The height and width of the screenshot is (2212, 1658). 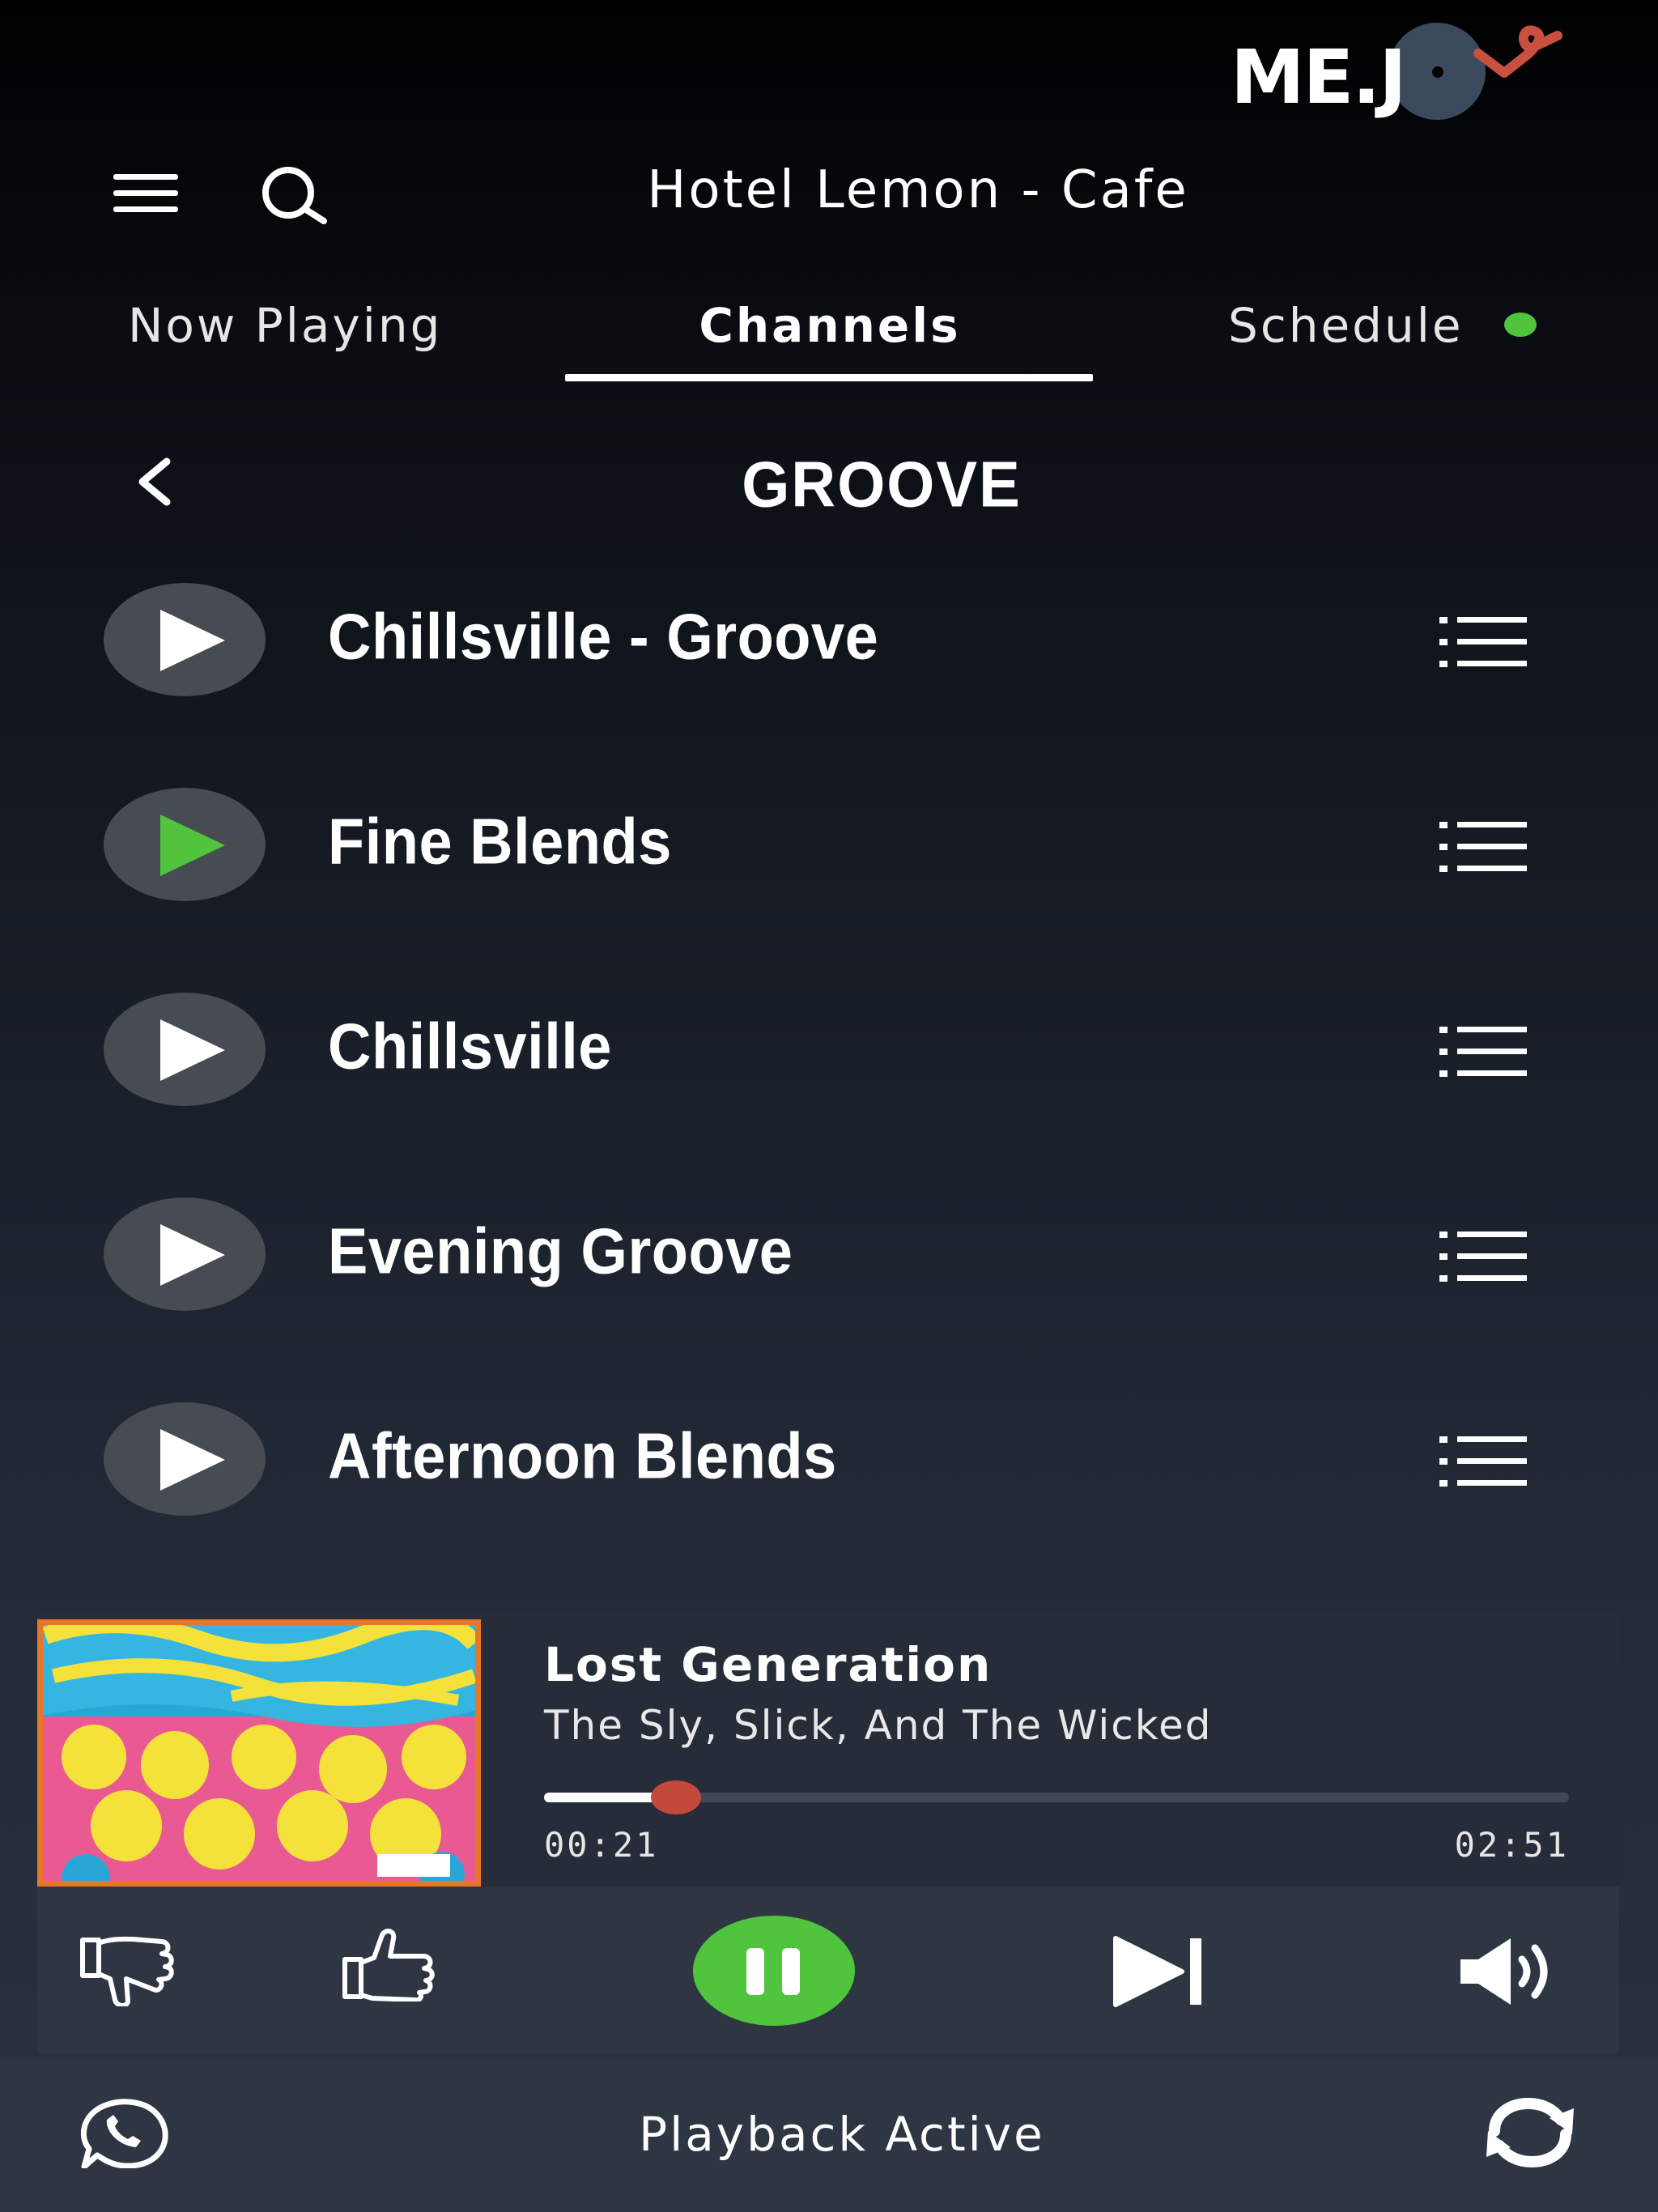 I want to click on elapsed-time: 00:21, so click(x=601, y=1845).